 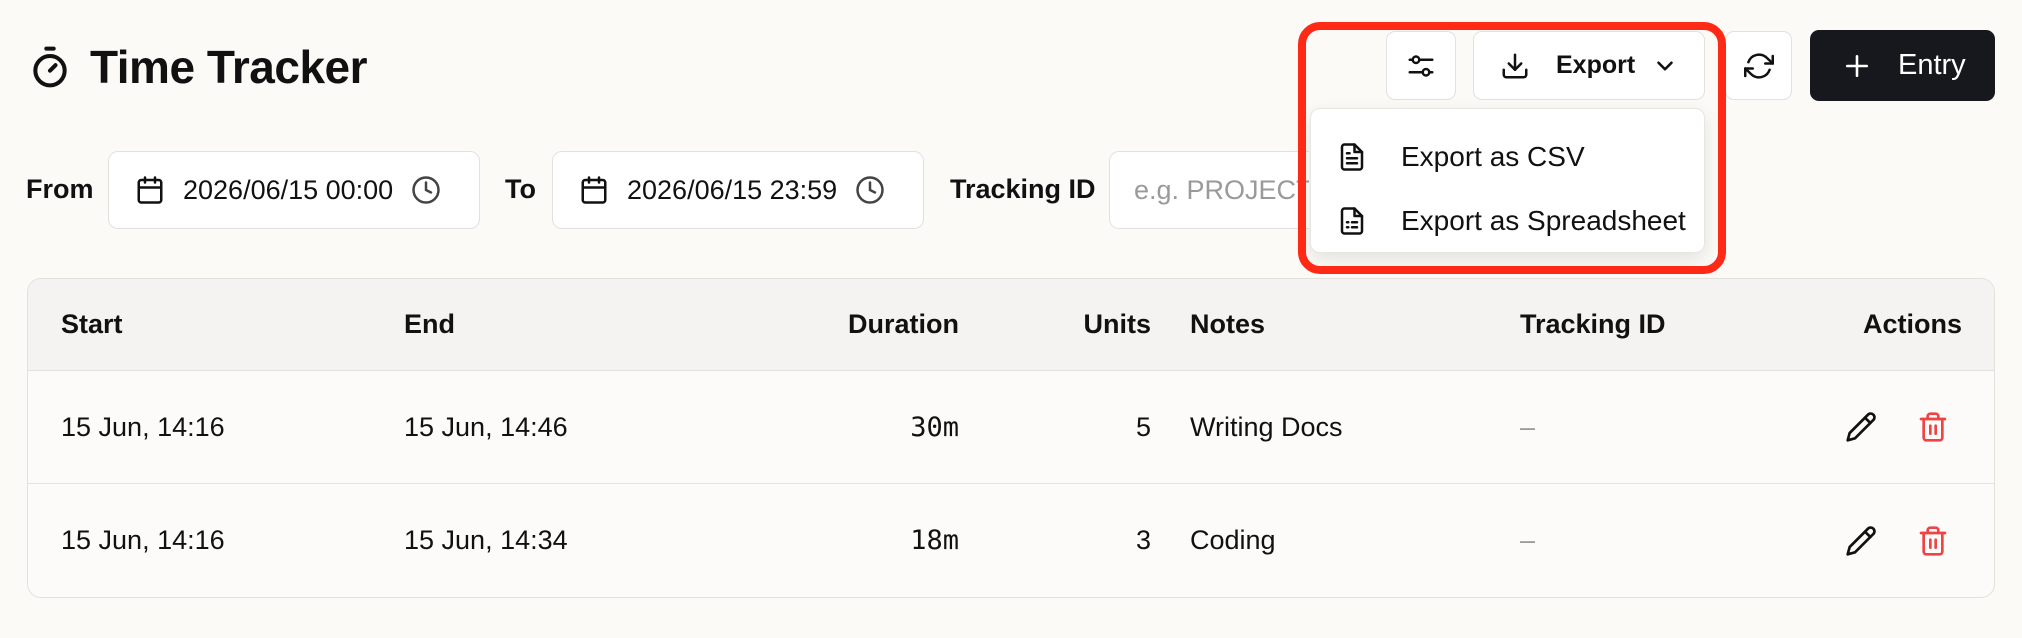 I want to click on column-header-duration: Duration, so click(x=903, y=324).